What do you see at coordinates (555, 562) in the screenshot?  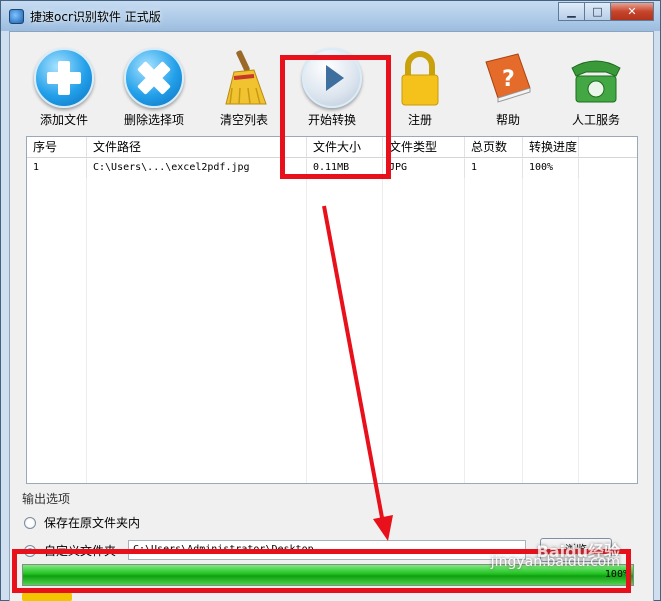 I see `watermark-url: jingyan.baidu.com` at bounding box center [555, 562].